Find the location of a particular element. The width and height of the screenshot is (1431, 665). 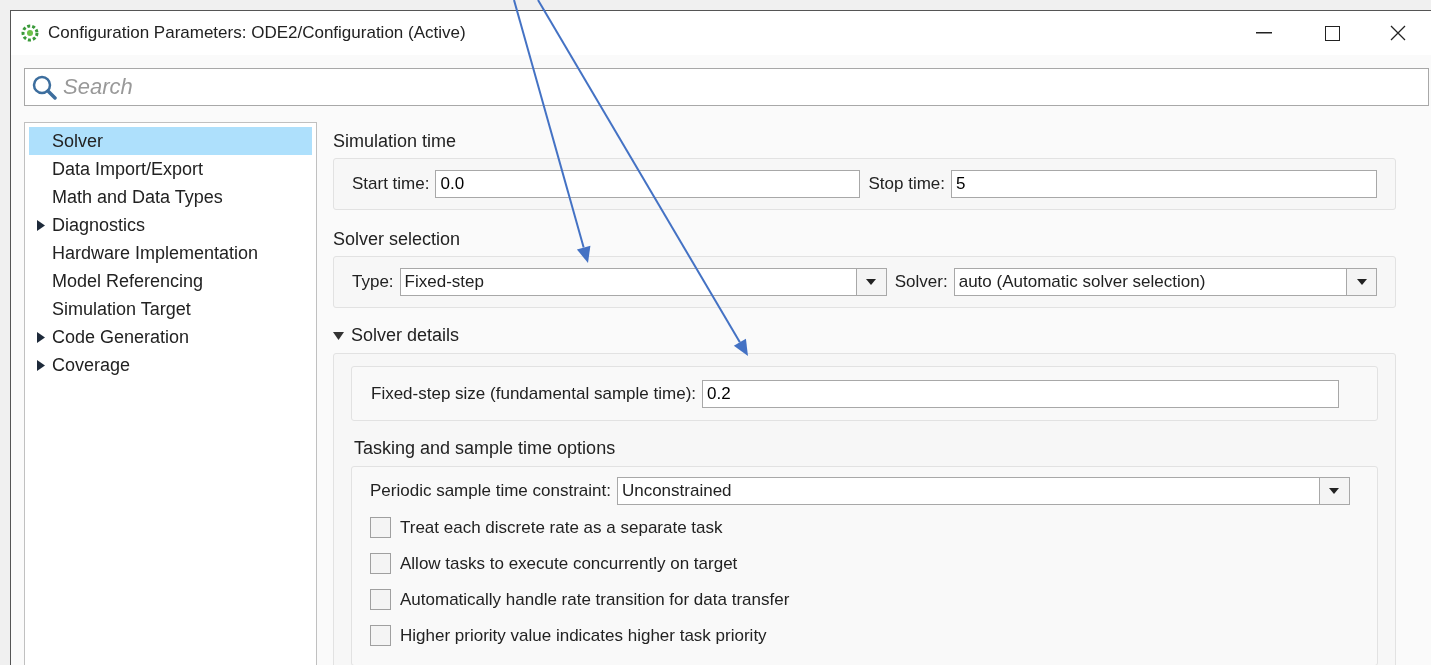

field-label: Start time: is located at coordinates (391, 184).